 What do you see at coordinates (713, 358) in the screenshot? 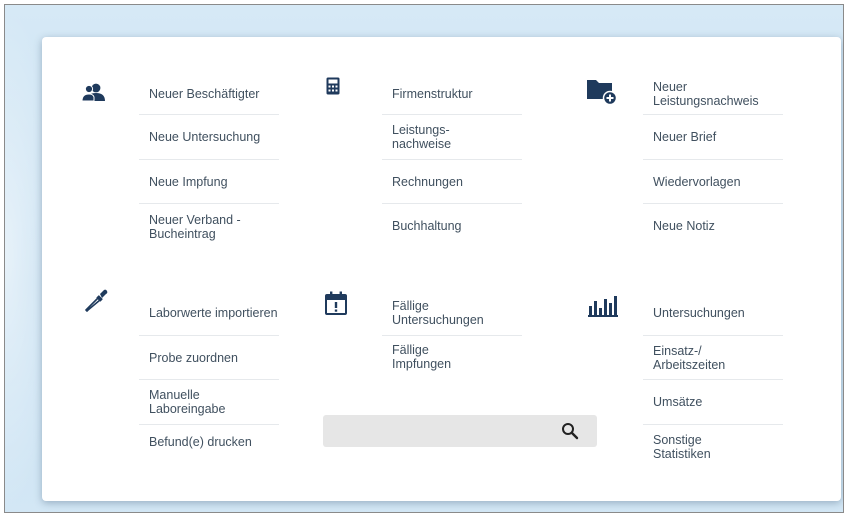
I see `menu-item-einsatz-arbeitszeiten: Einsatz-/ Arbeitszeiten` at bounding box center [713, 358].